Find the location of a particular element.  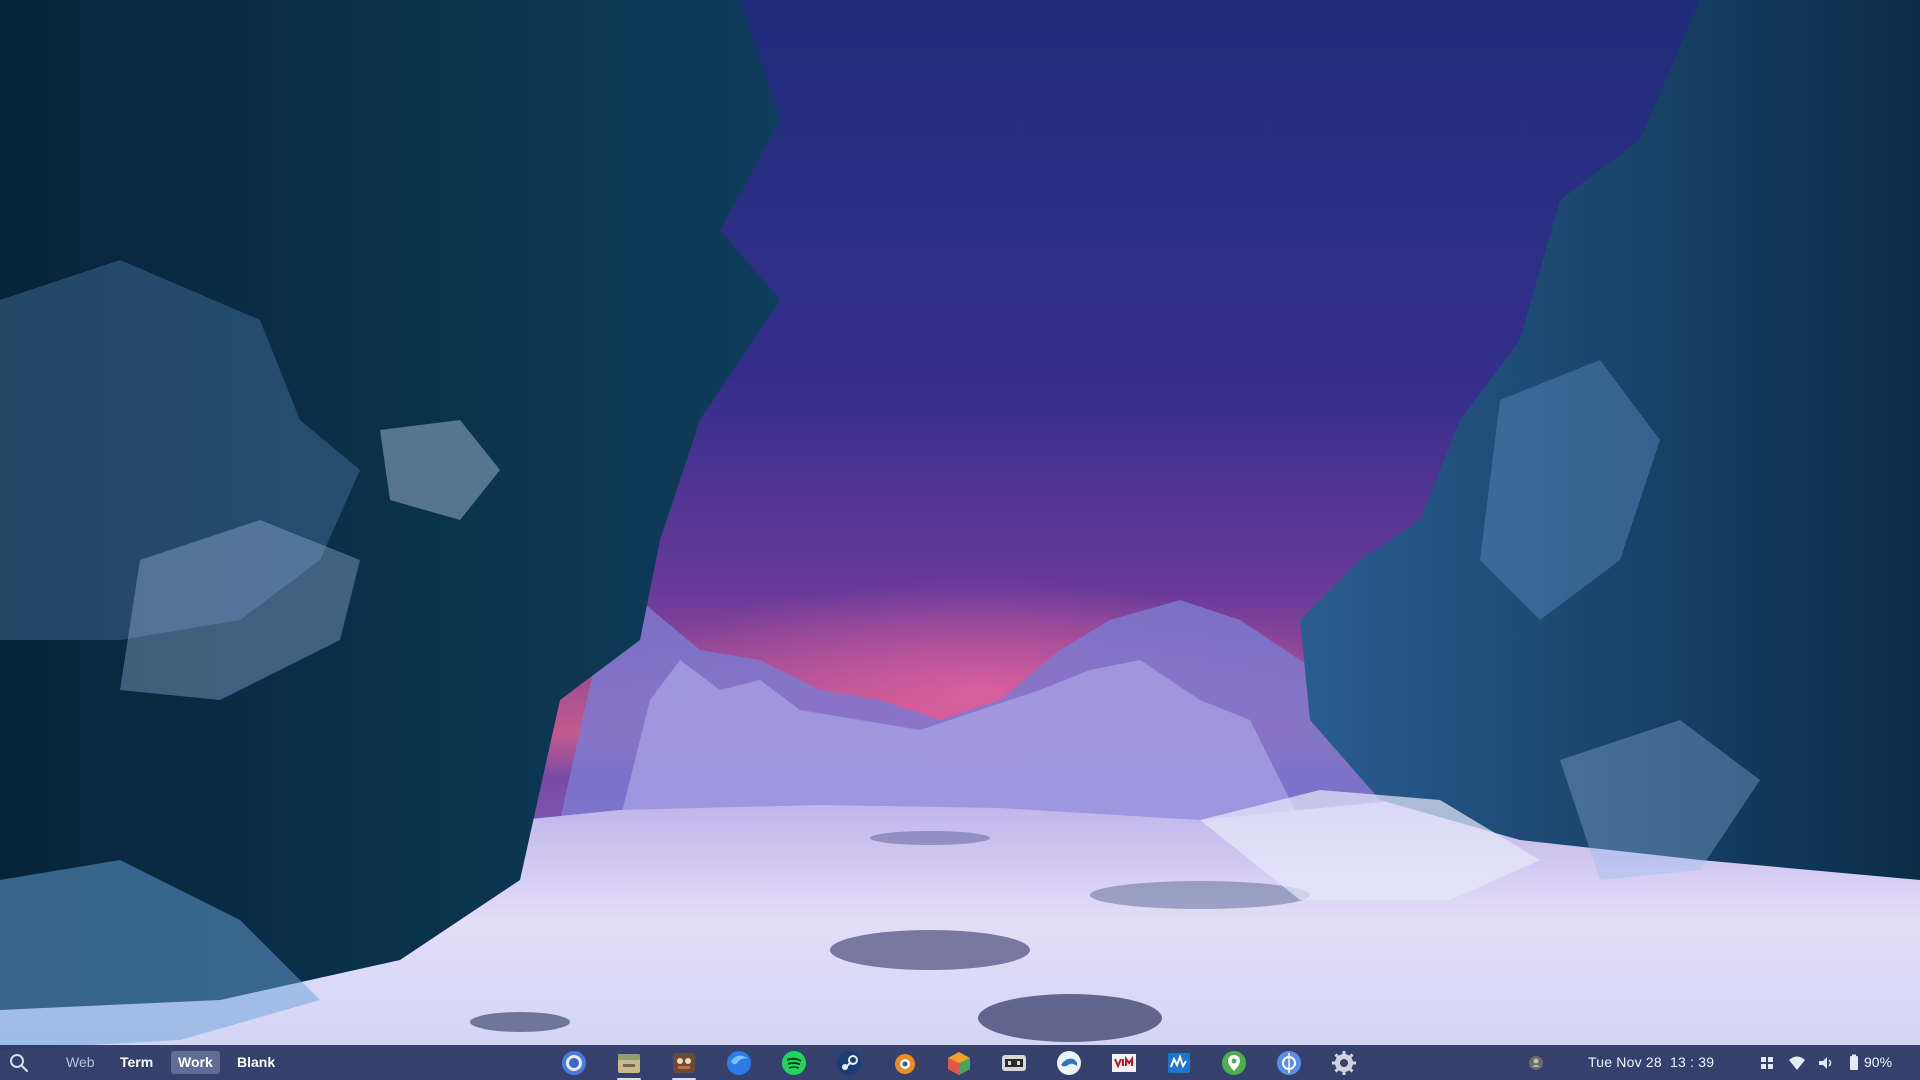

maps-icon is located at coordinates (1234, 1063).